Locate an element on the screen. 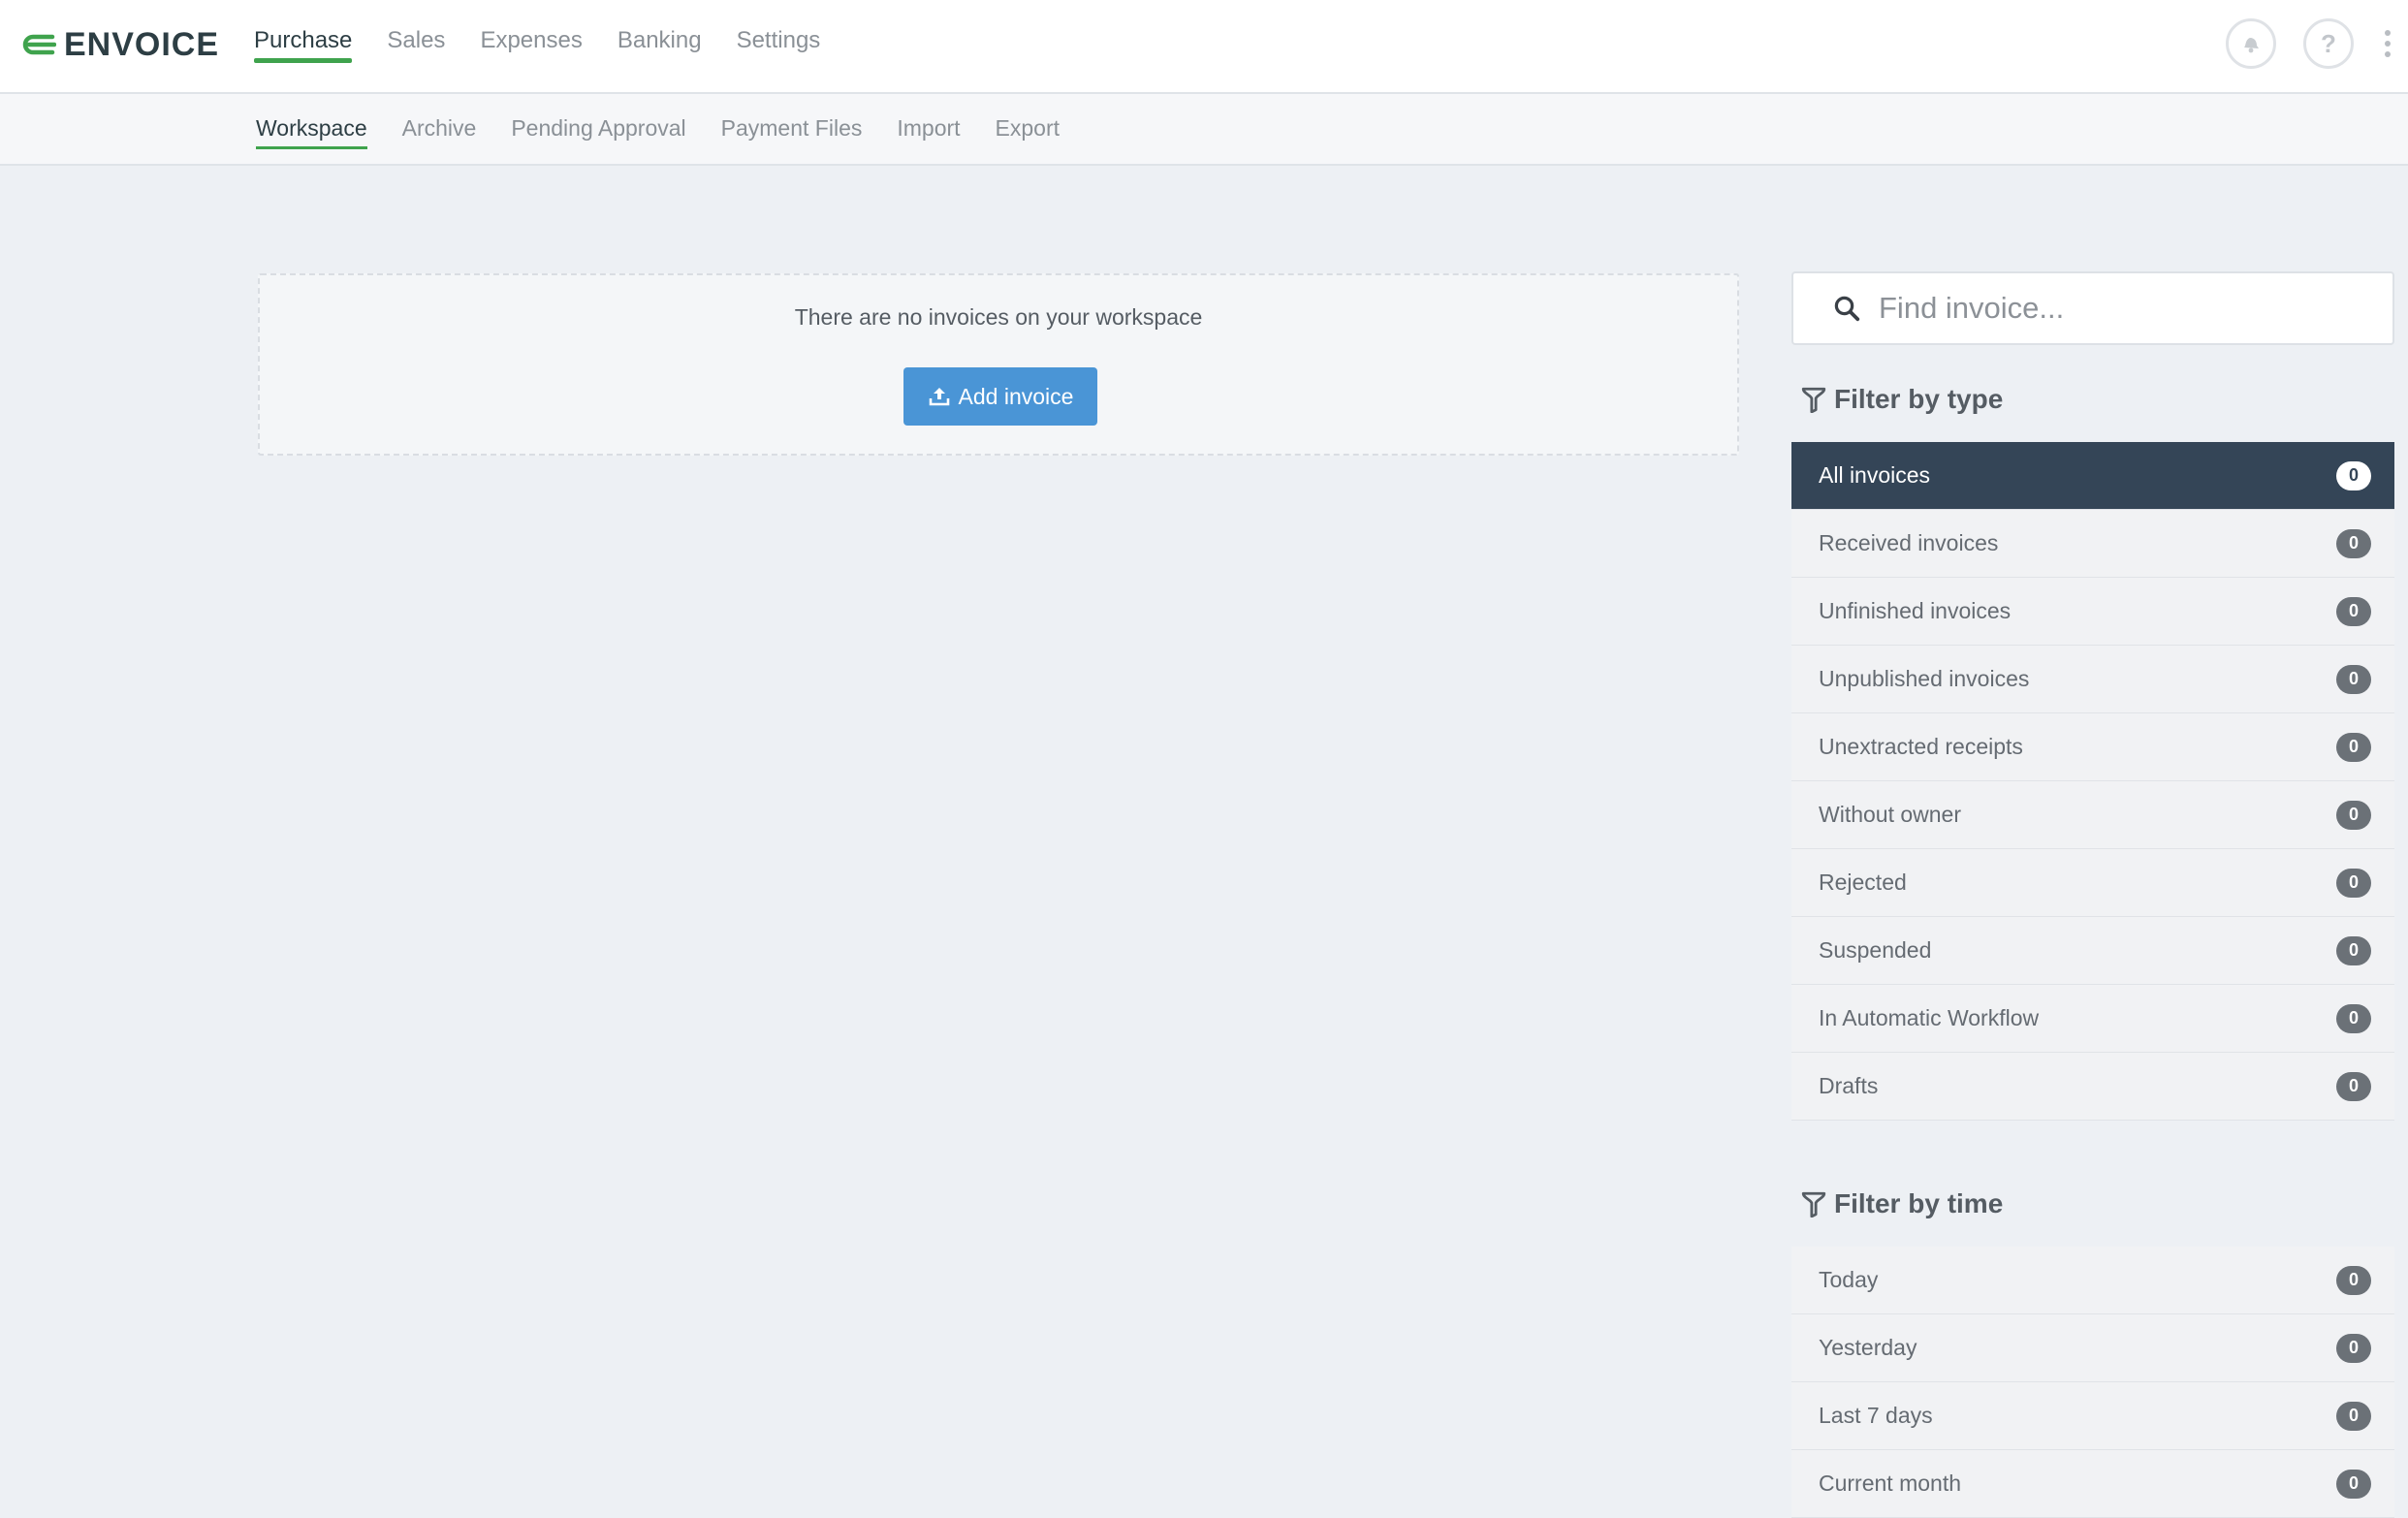 The height and width of the screenshot is (1518, 2408). notifications-button is located at coordinates (2251, 43).